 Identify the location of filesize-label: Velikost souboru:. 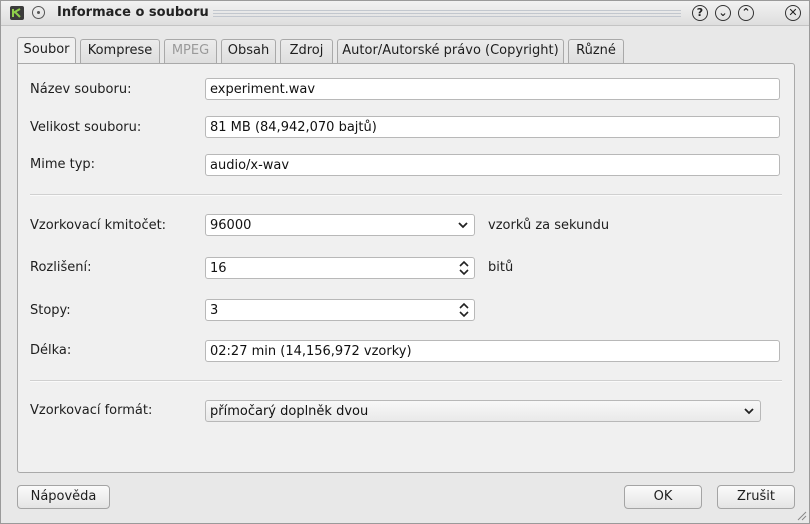
(86, 127).